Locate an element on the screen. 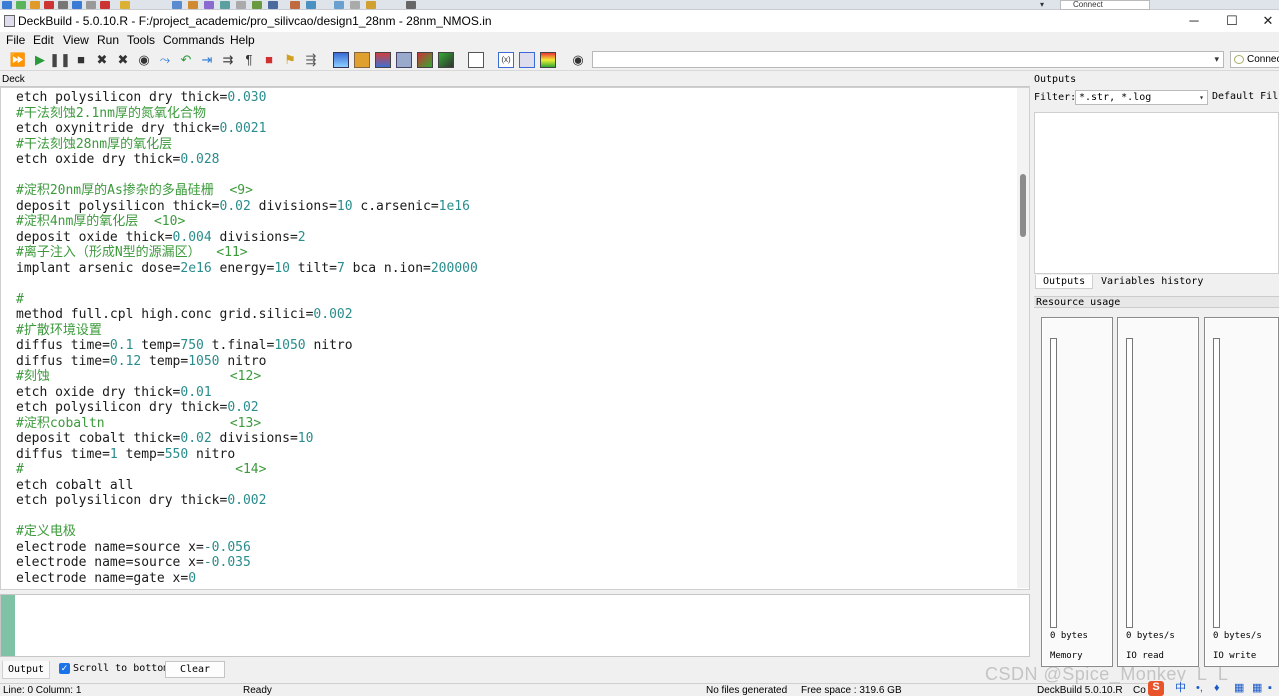 The image size is (1279, 696). output-console is located at coordinates (515, 625).